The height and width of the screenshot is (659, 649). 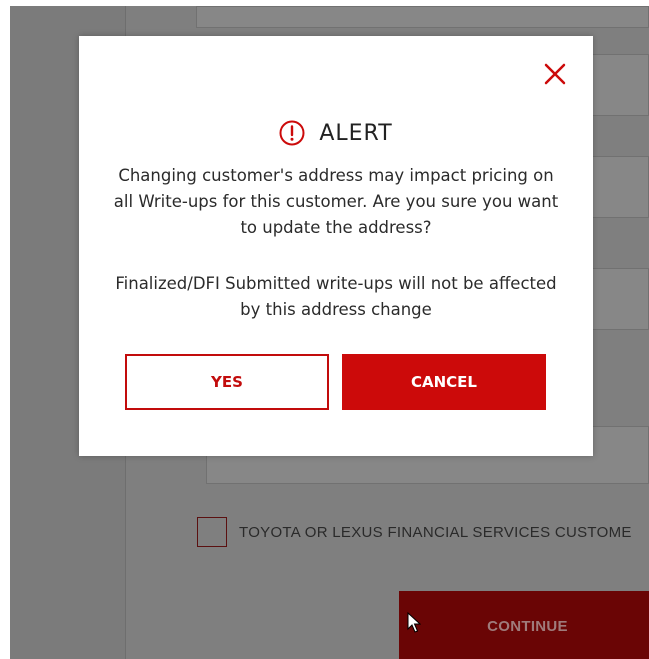 I want to click on alert-header: ALERT, so click(x=336, y=133).